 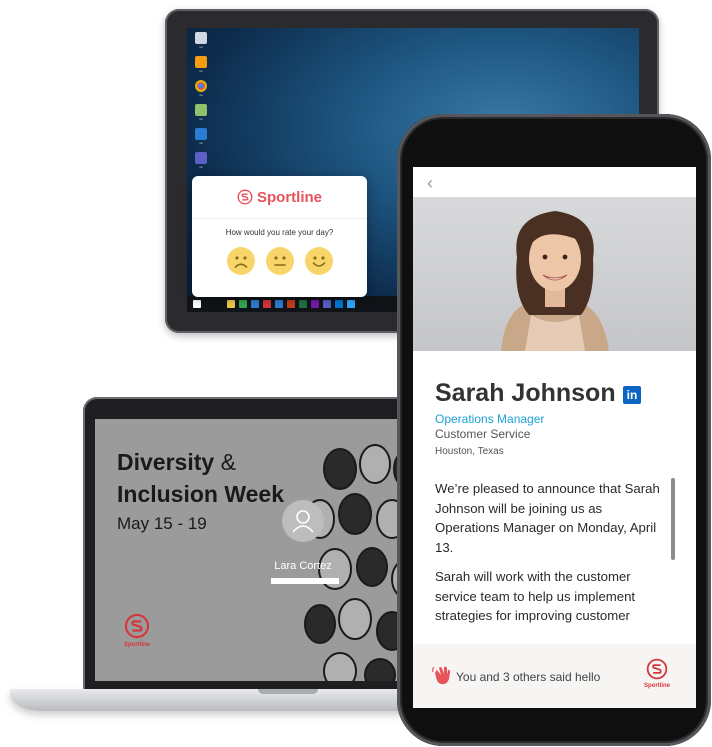 What do you see at coordinates (267, 304) in the screenshot?
I see `taskbar-office-icon` at bounding box center [267, 304].